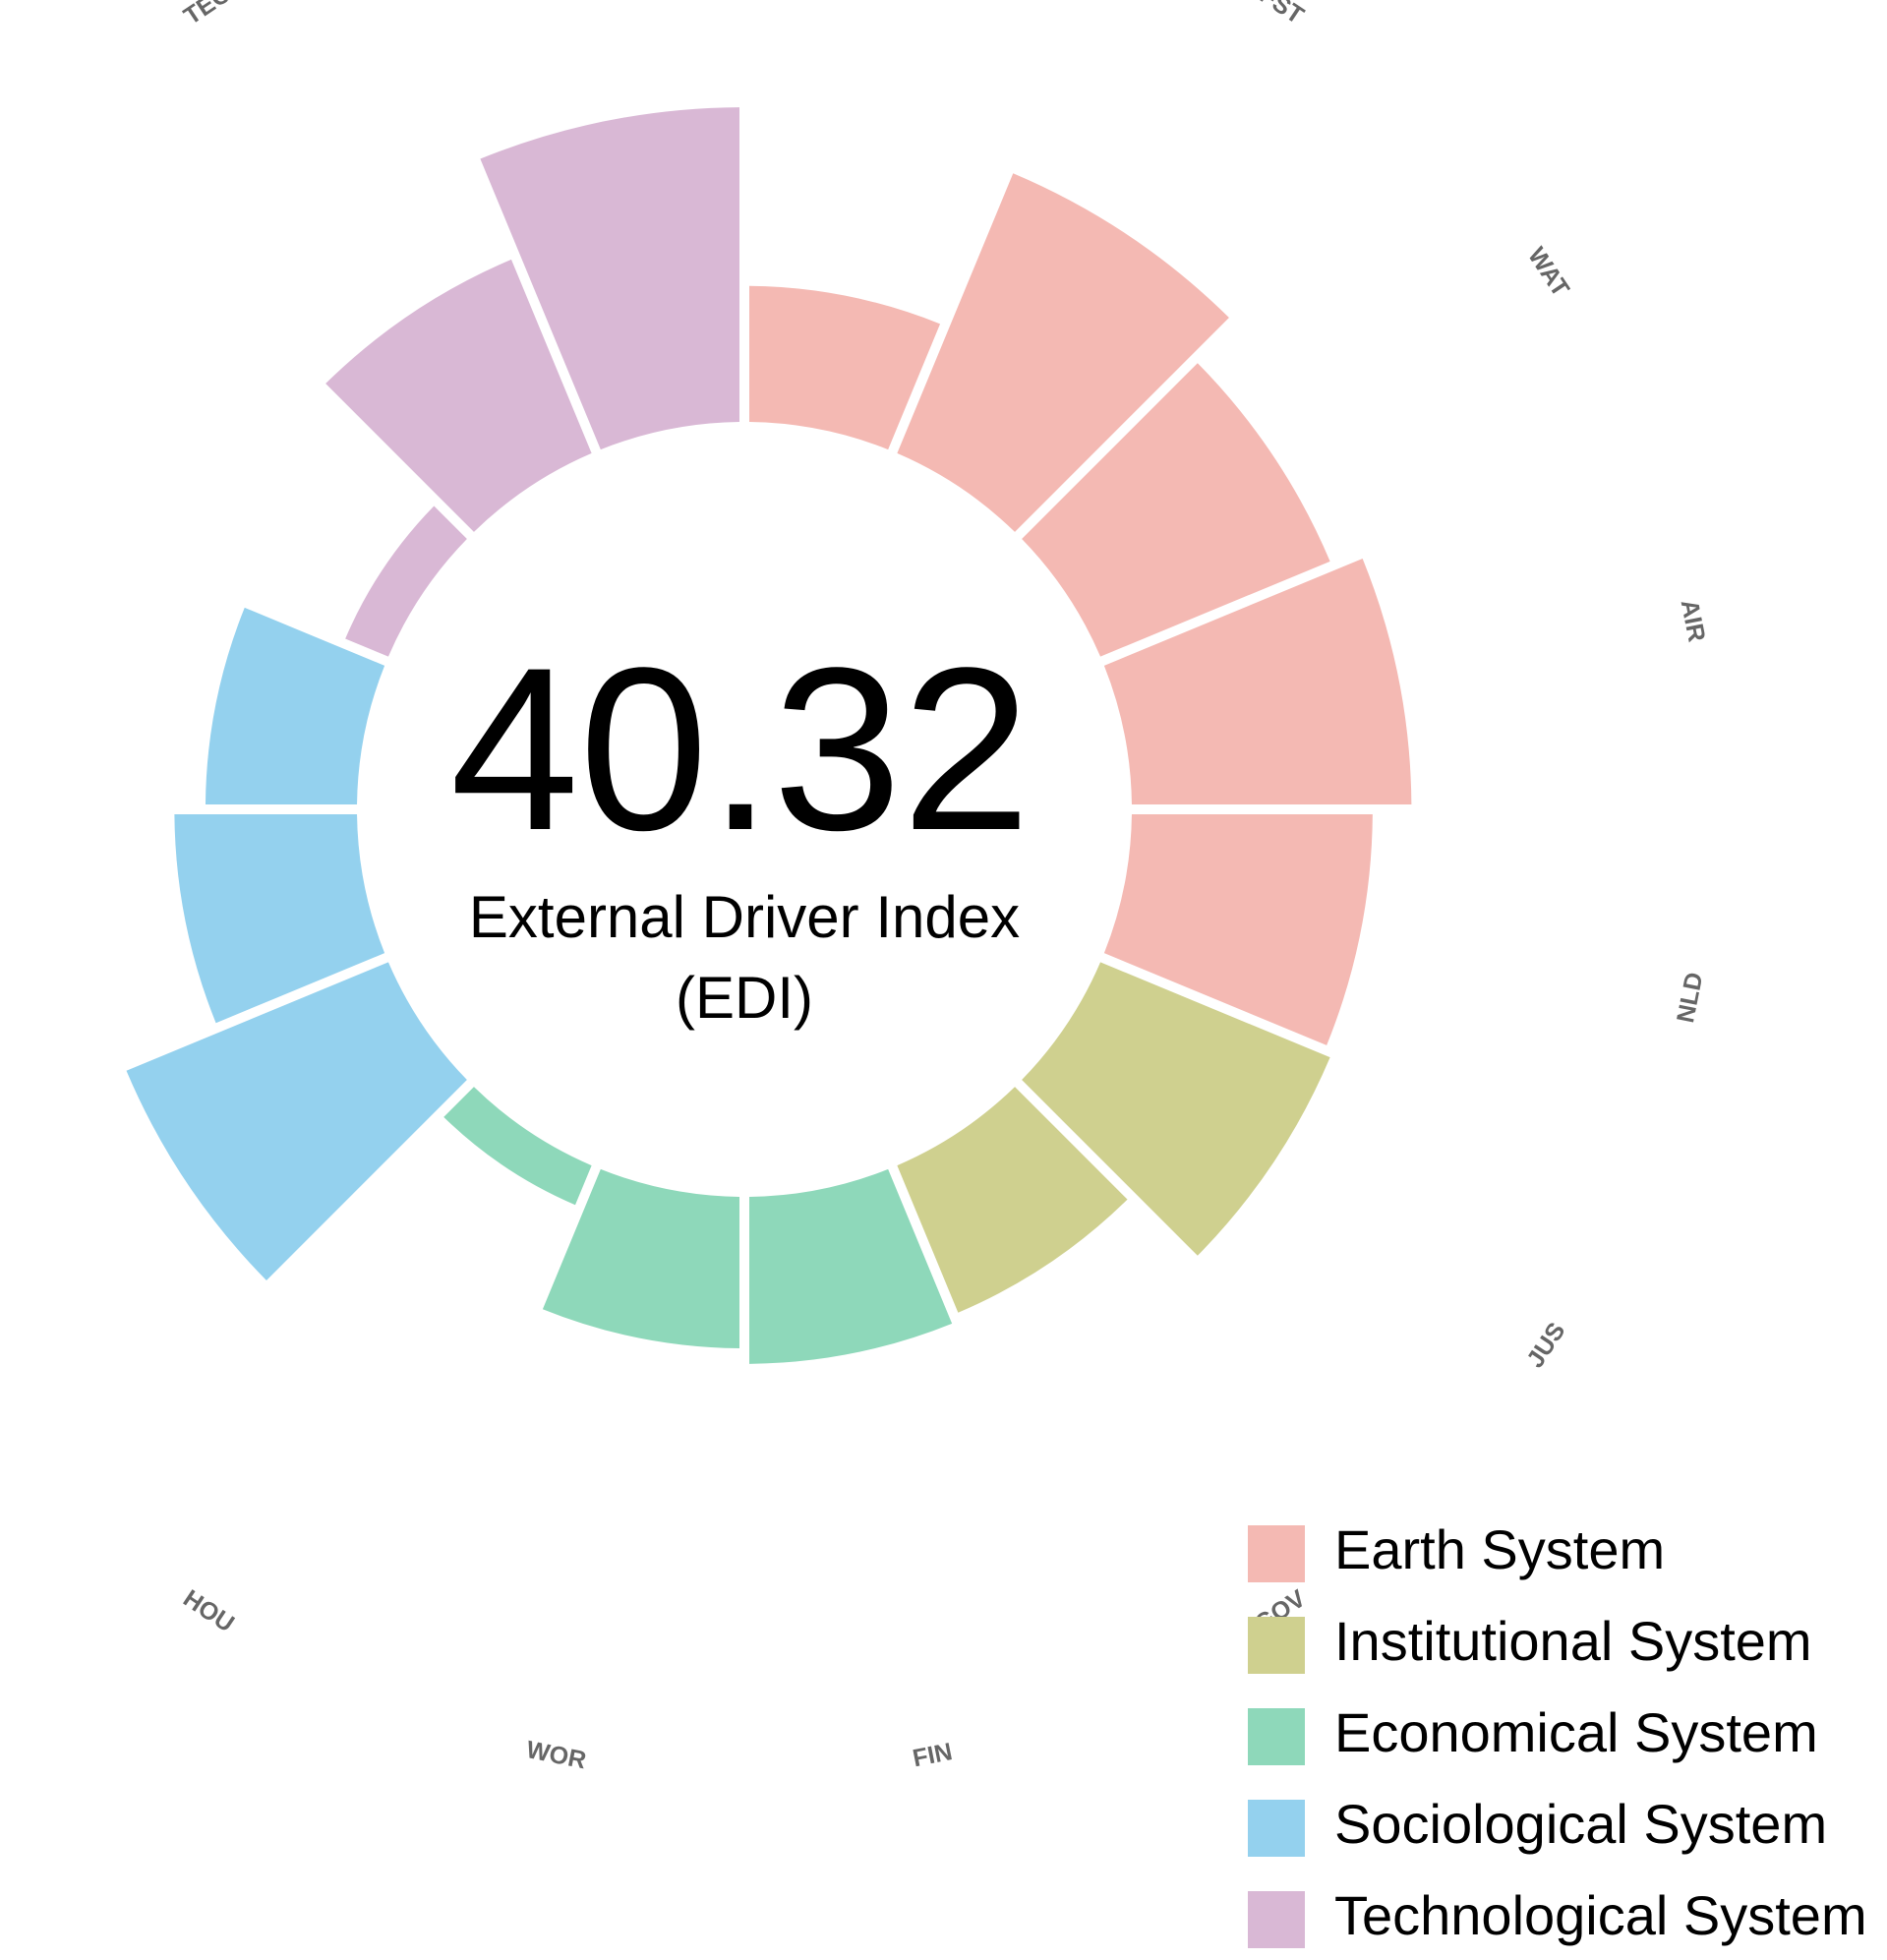  I want to click on center-value: 40.32, so click(741, 749).